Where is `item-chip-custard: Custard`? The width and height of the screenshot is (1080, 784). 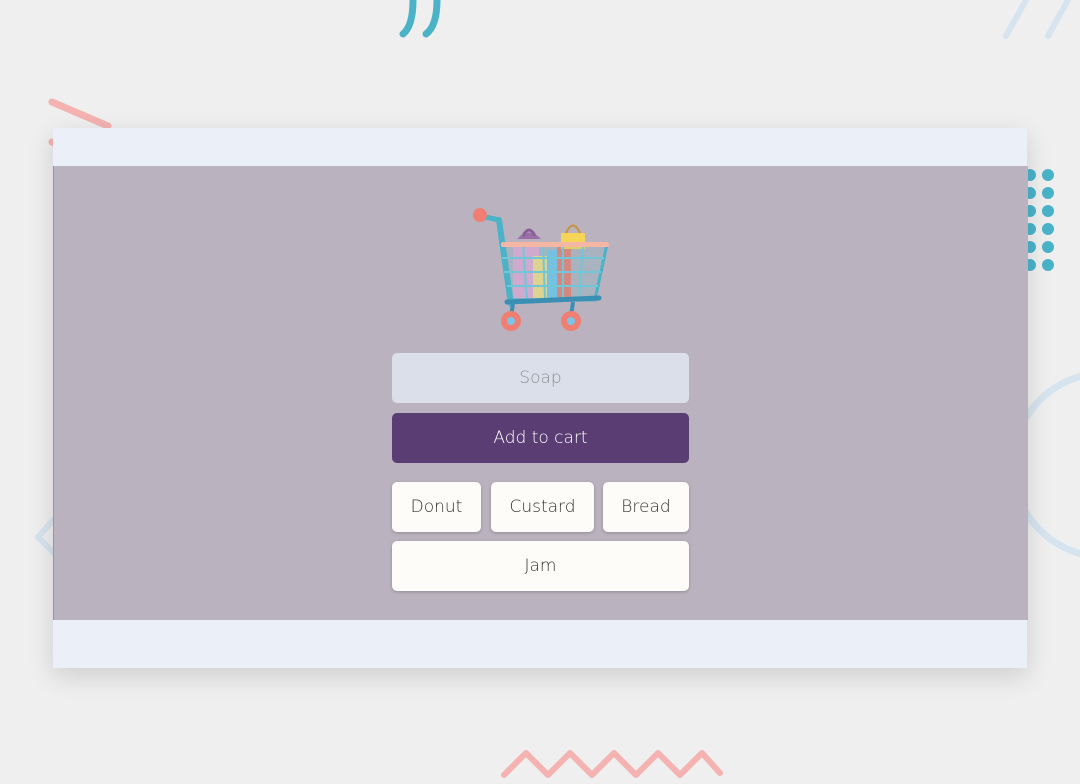
item-chip-custard: Custard is located at coordinates (542, 507).